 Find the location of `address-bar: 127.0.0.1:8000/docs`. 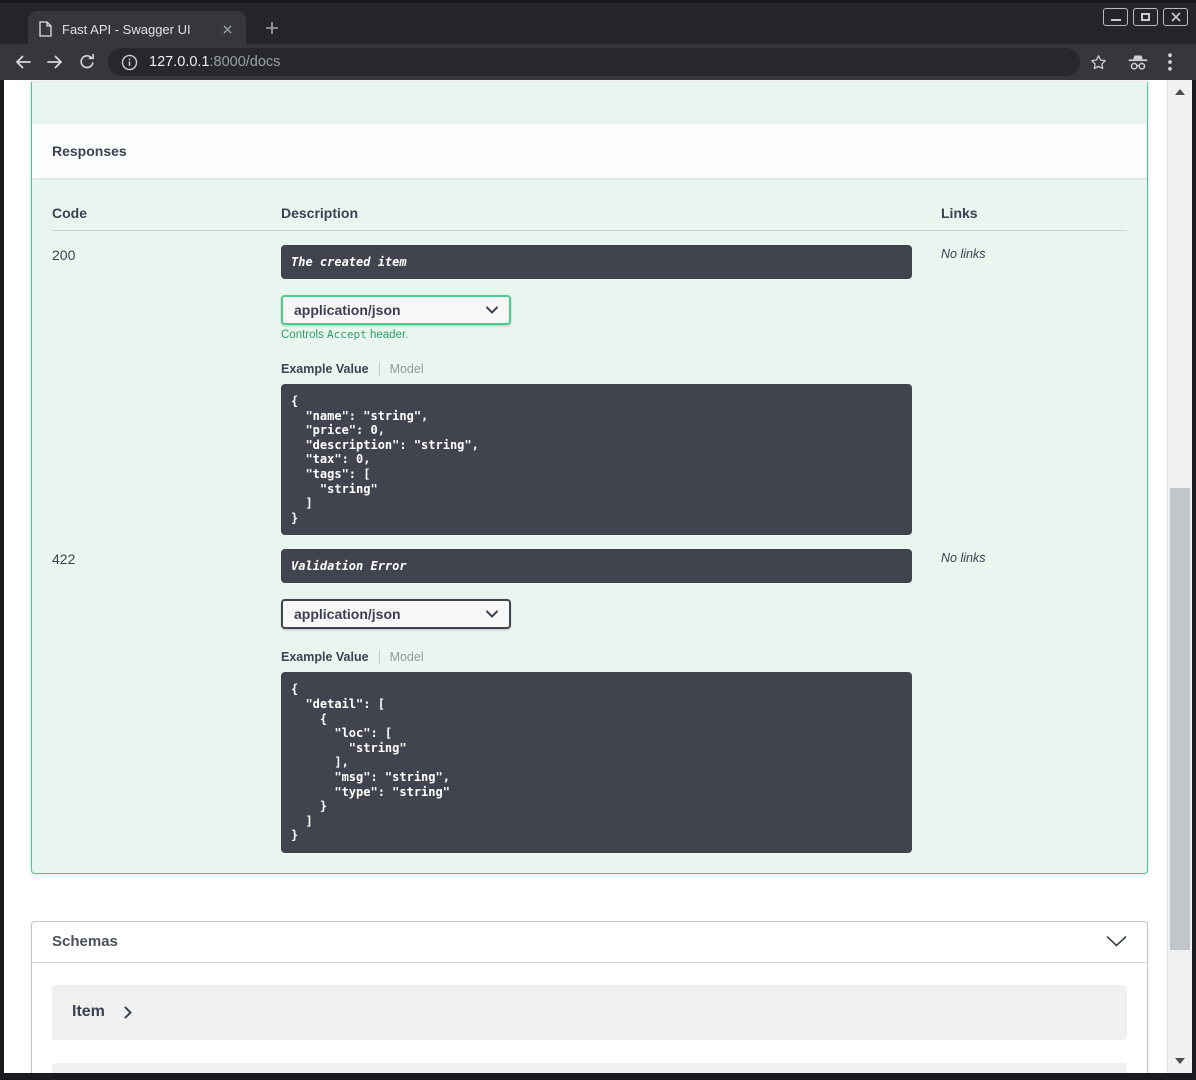

address-bar: 127.0.0.1:8000/docs is located at coordinates (594, 62).